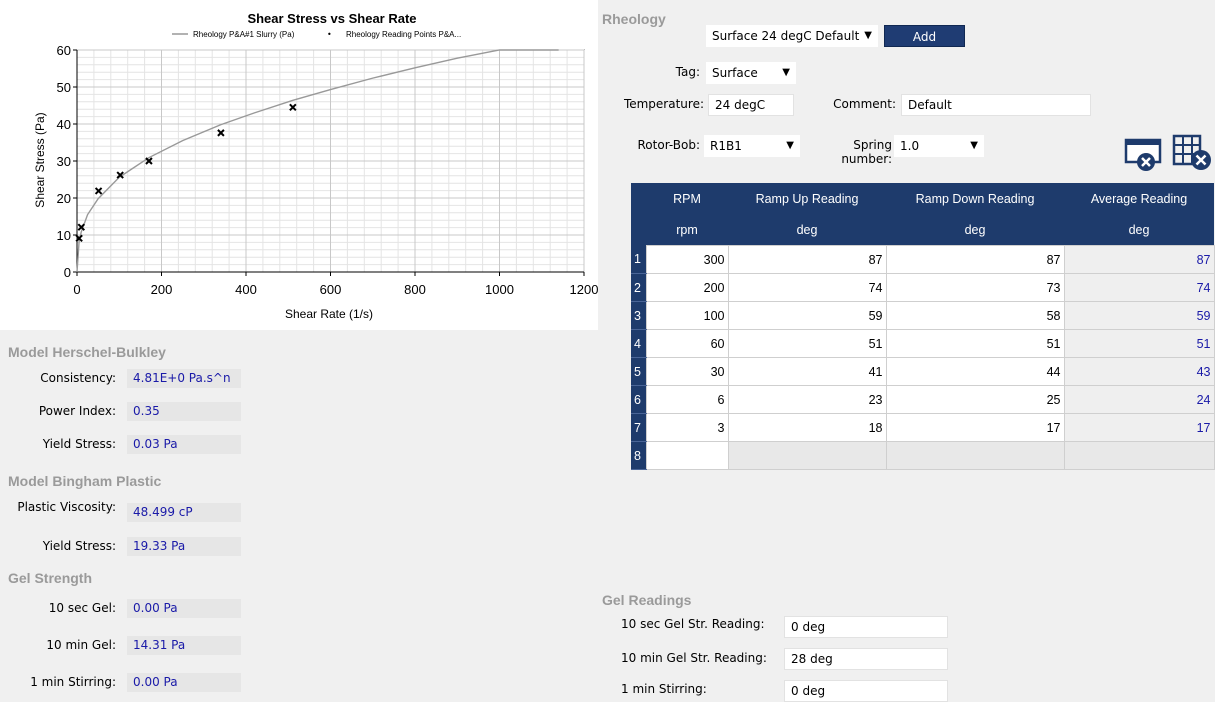 The height and width of the screenshot is (702, 1215). I want to click on tag-select-value: Surface, so click(735, 73).